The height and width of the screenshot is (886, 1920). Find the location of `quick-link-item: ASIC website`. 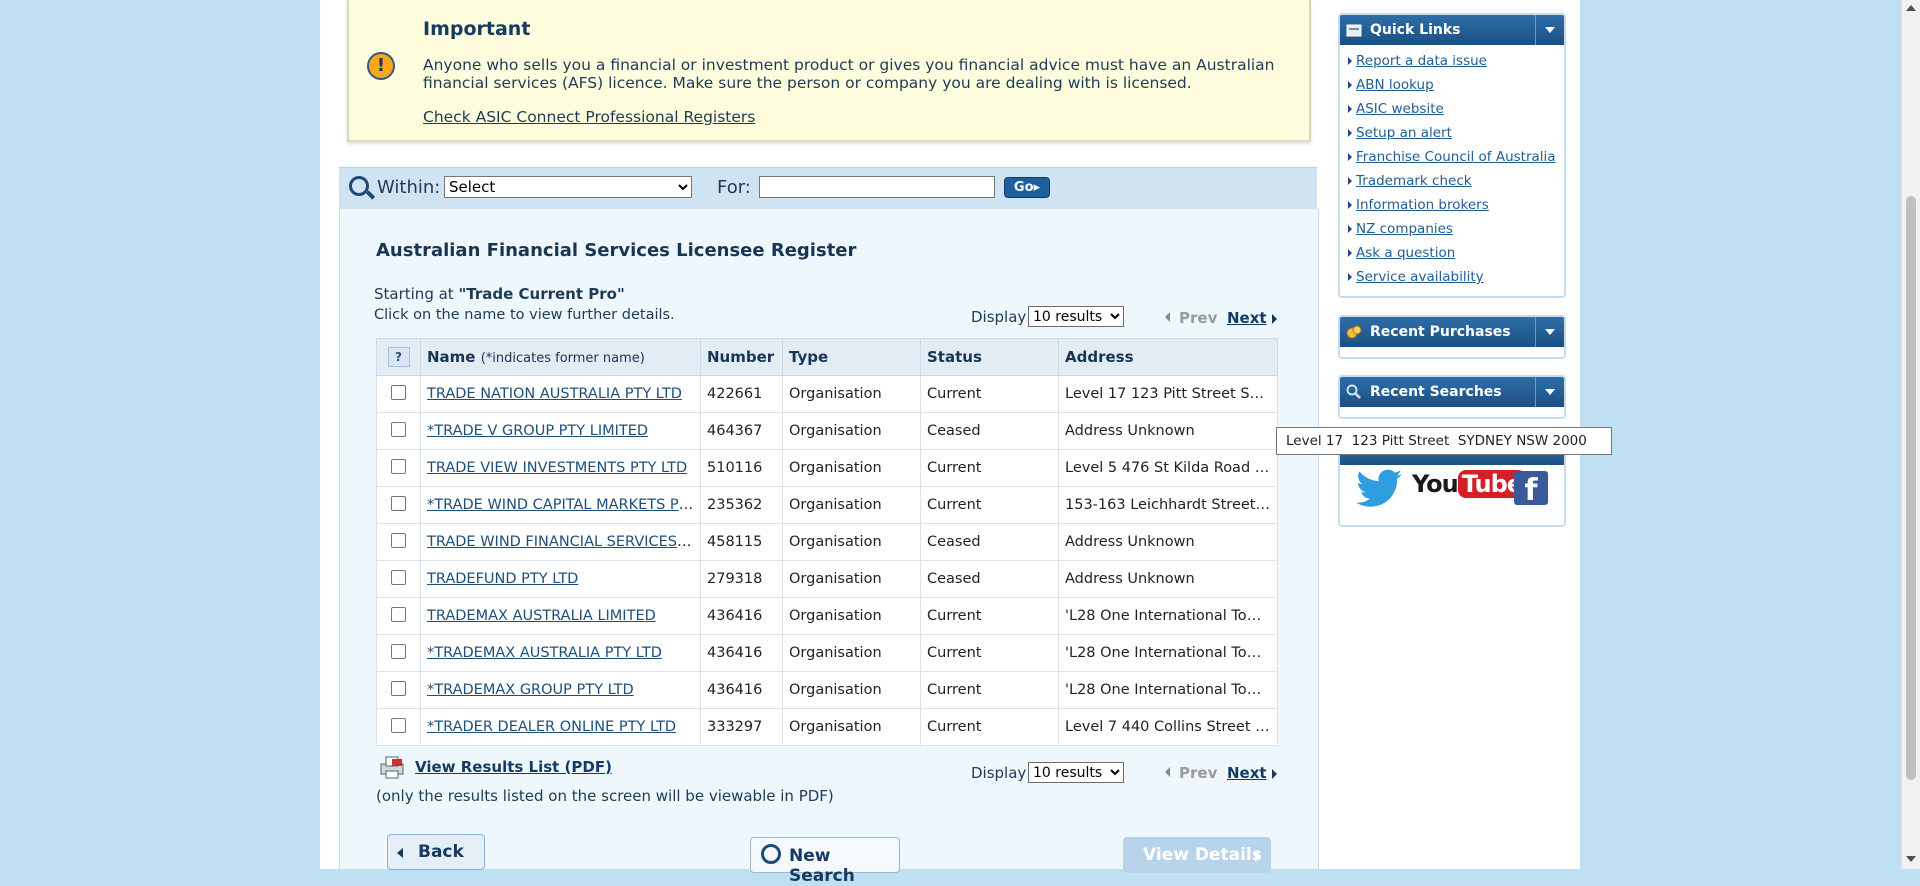

quick-link-item: ASIC website is located at coordinates (1456, 111).